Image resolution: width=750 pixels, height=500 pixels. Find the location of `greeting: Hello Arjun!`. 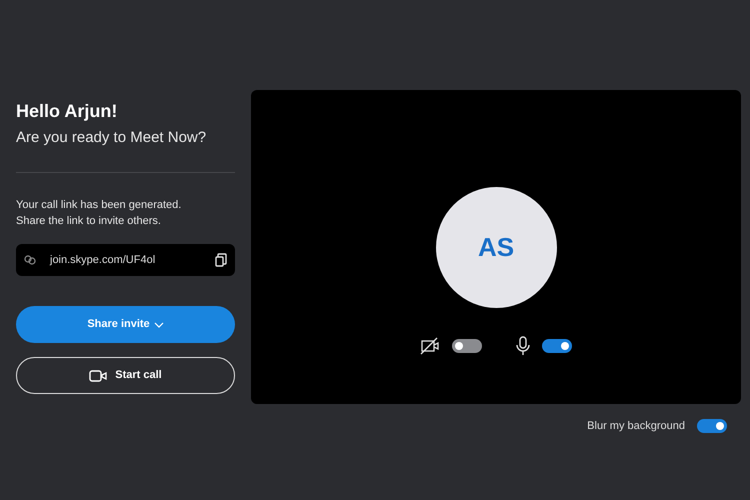

greeting: Hello Arjun! is located at coordinates (67, 111).